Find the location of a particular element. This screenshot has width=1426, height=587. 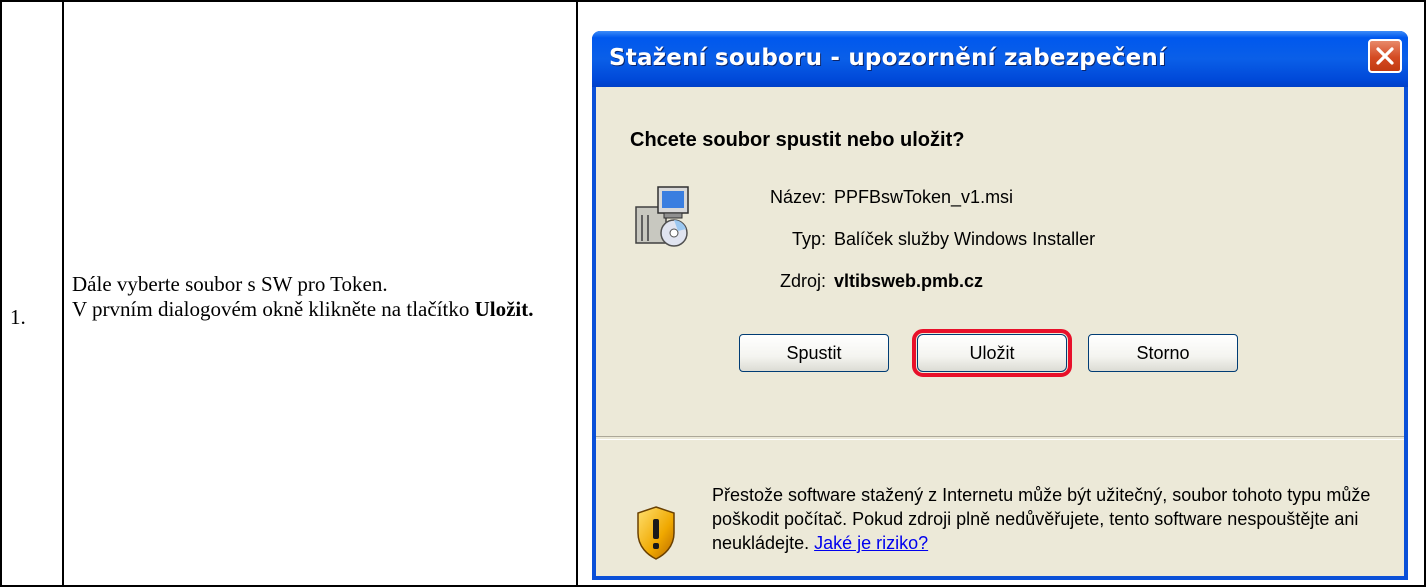

close-button is located at coordinates (1385, 56).